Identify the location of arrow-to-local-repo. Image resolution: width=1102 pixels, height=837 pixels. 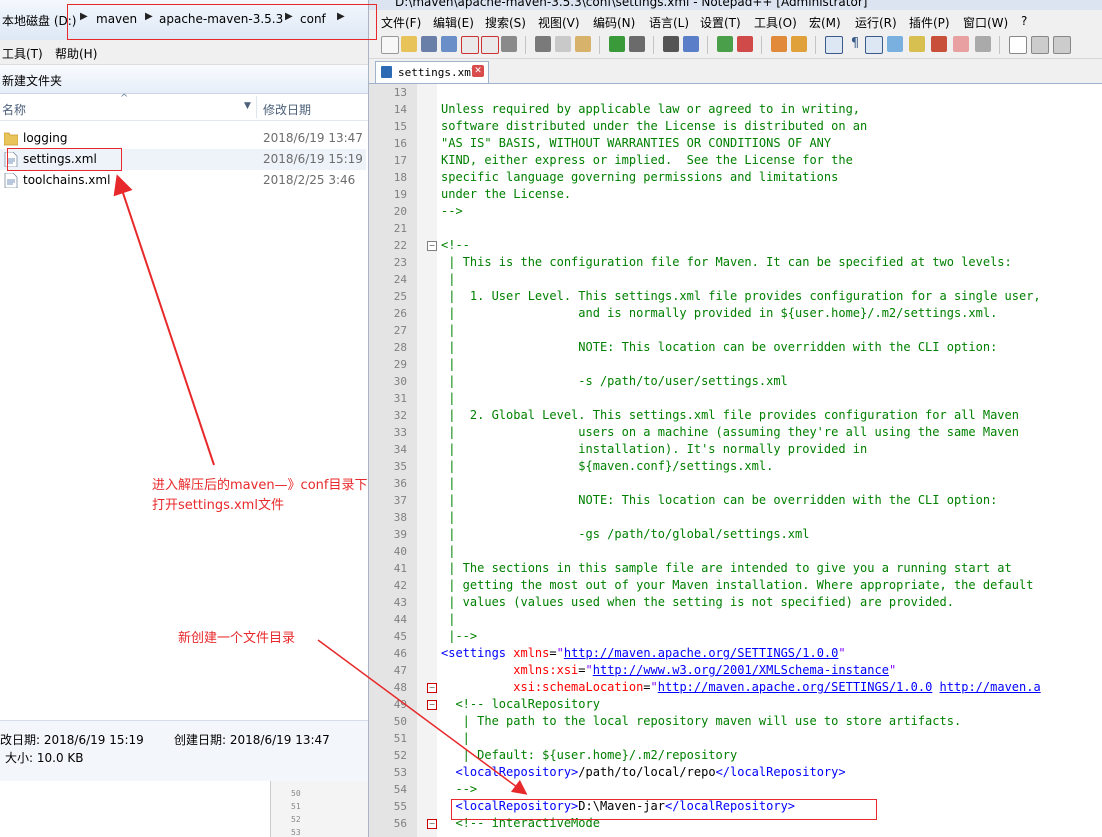
(422, 717).